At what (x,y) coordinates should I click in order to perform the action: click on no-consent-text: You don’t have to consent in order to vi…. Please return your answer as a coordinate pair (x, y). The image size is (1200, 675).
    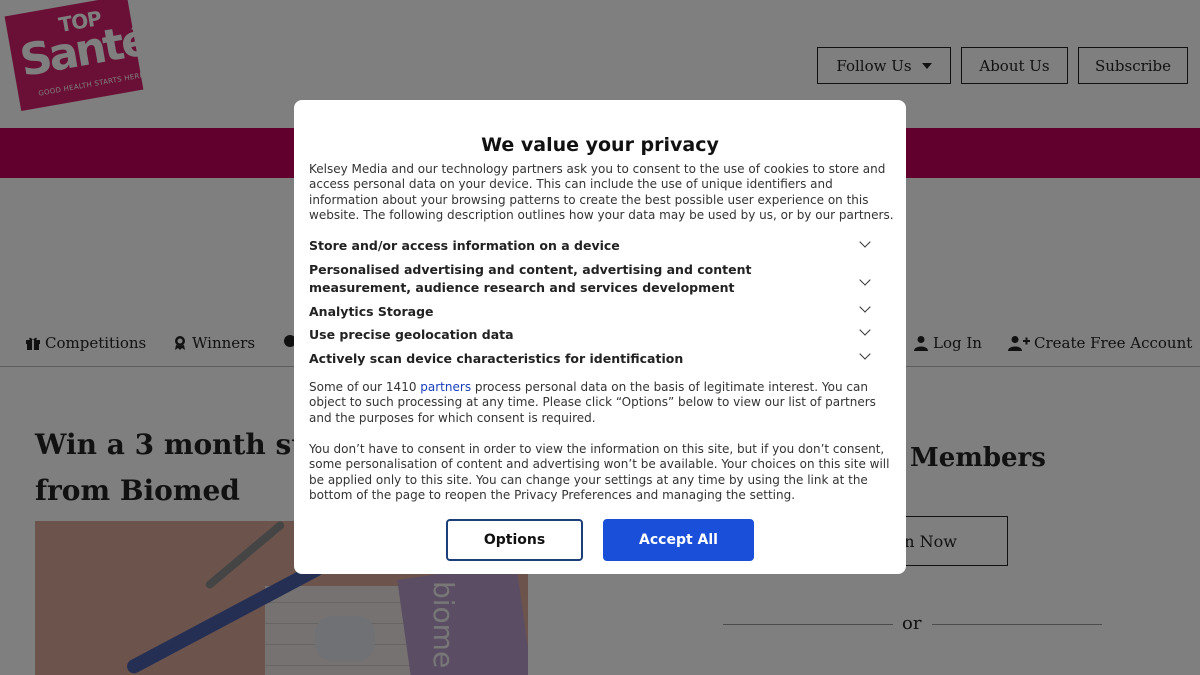
    Looking at the image, I should click on (599, 472).